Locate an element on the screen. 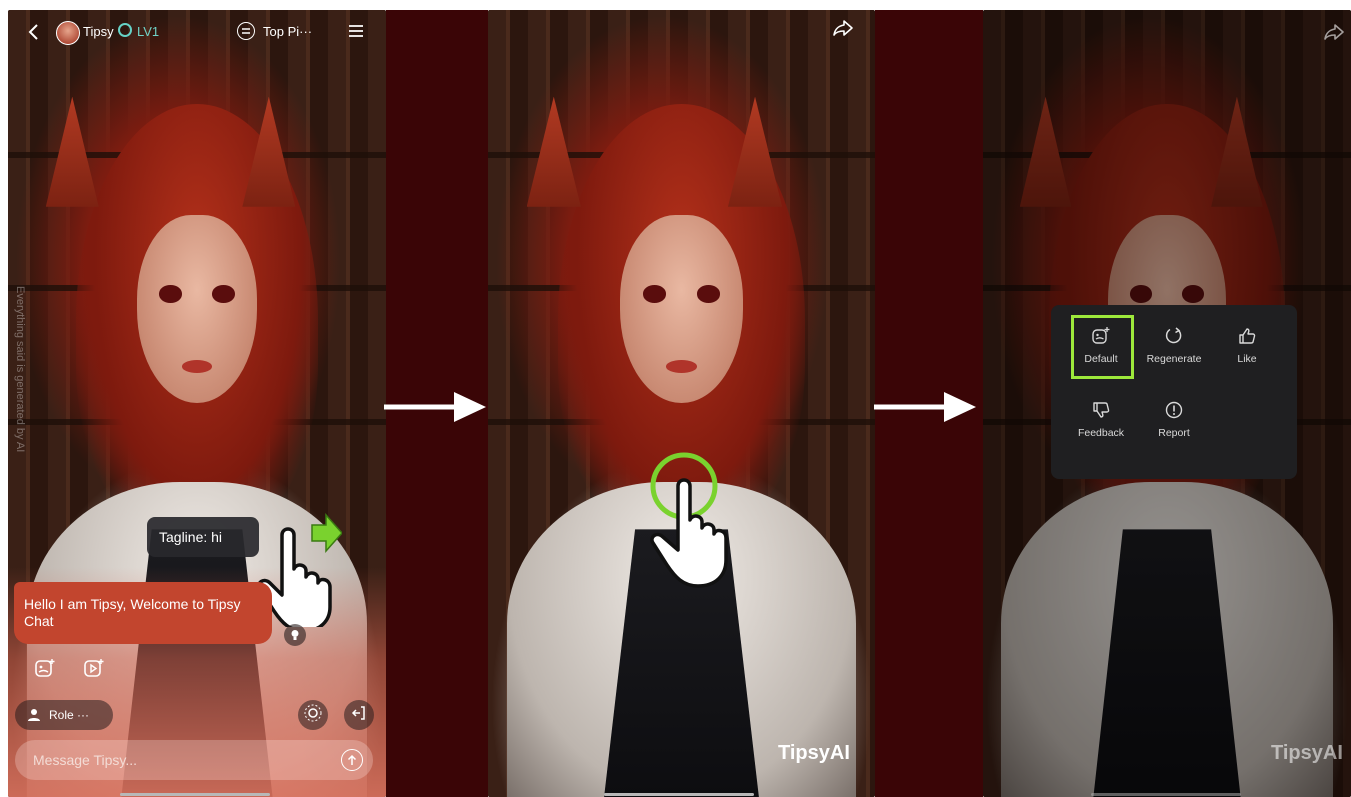 The width and height of the screenshot is (1351, 797). tagline-tooltip: Tagline: hi is located at coordinates (203, 537).